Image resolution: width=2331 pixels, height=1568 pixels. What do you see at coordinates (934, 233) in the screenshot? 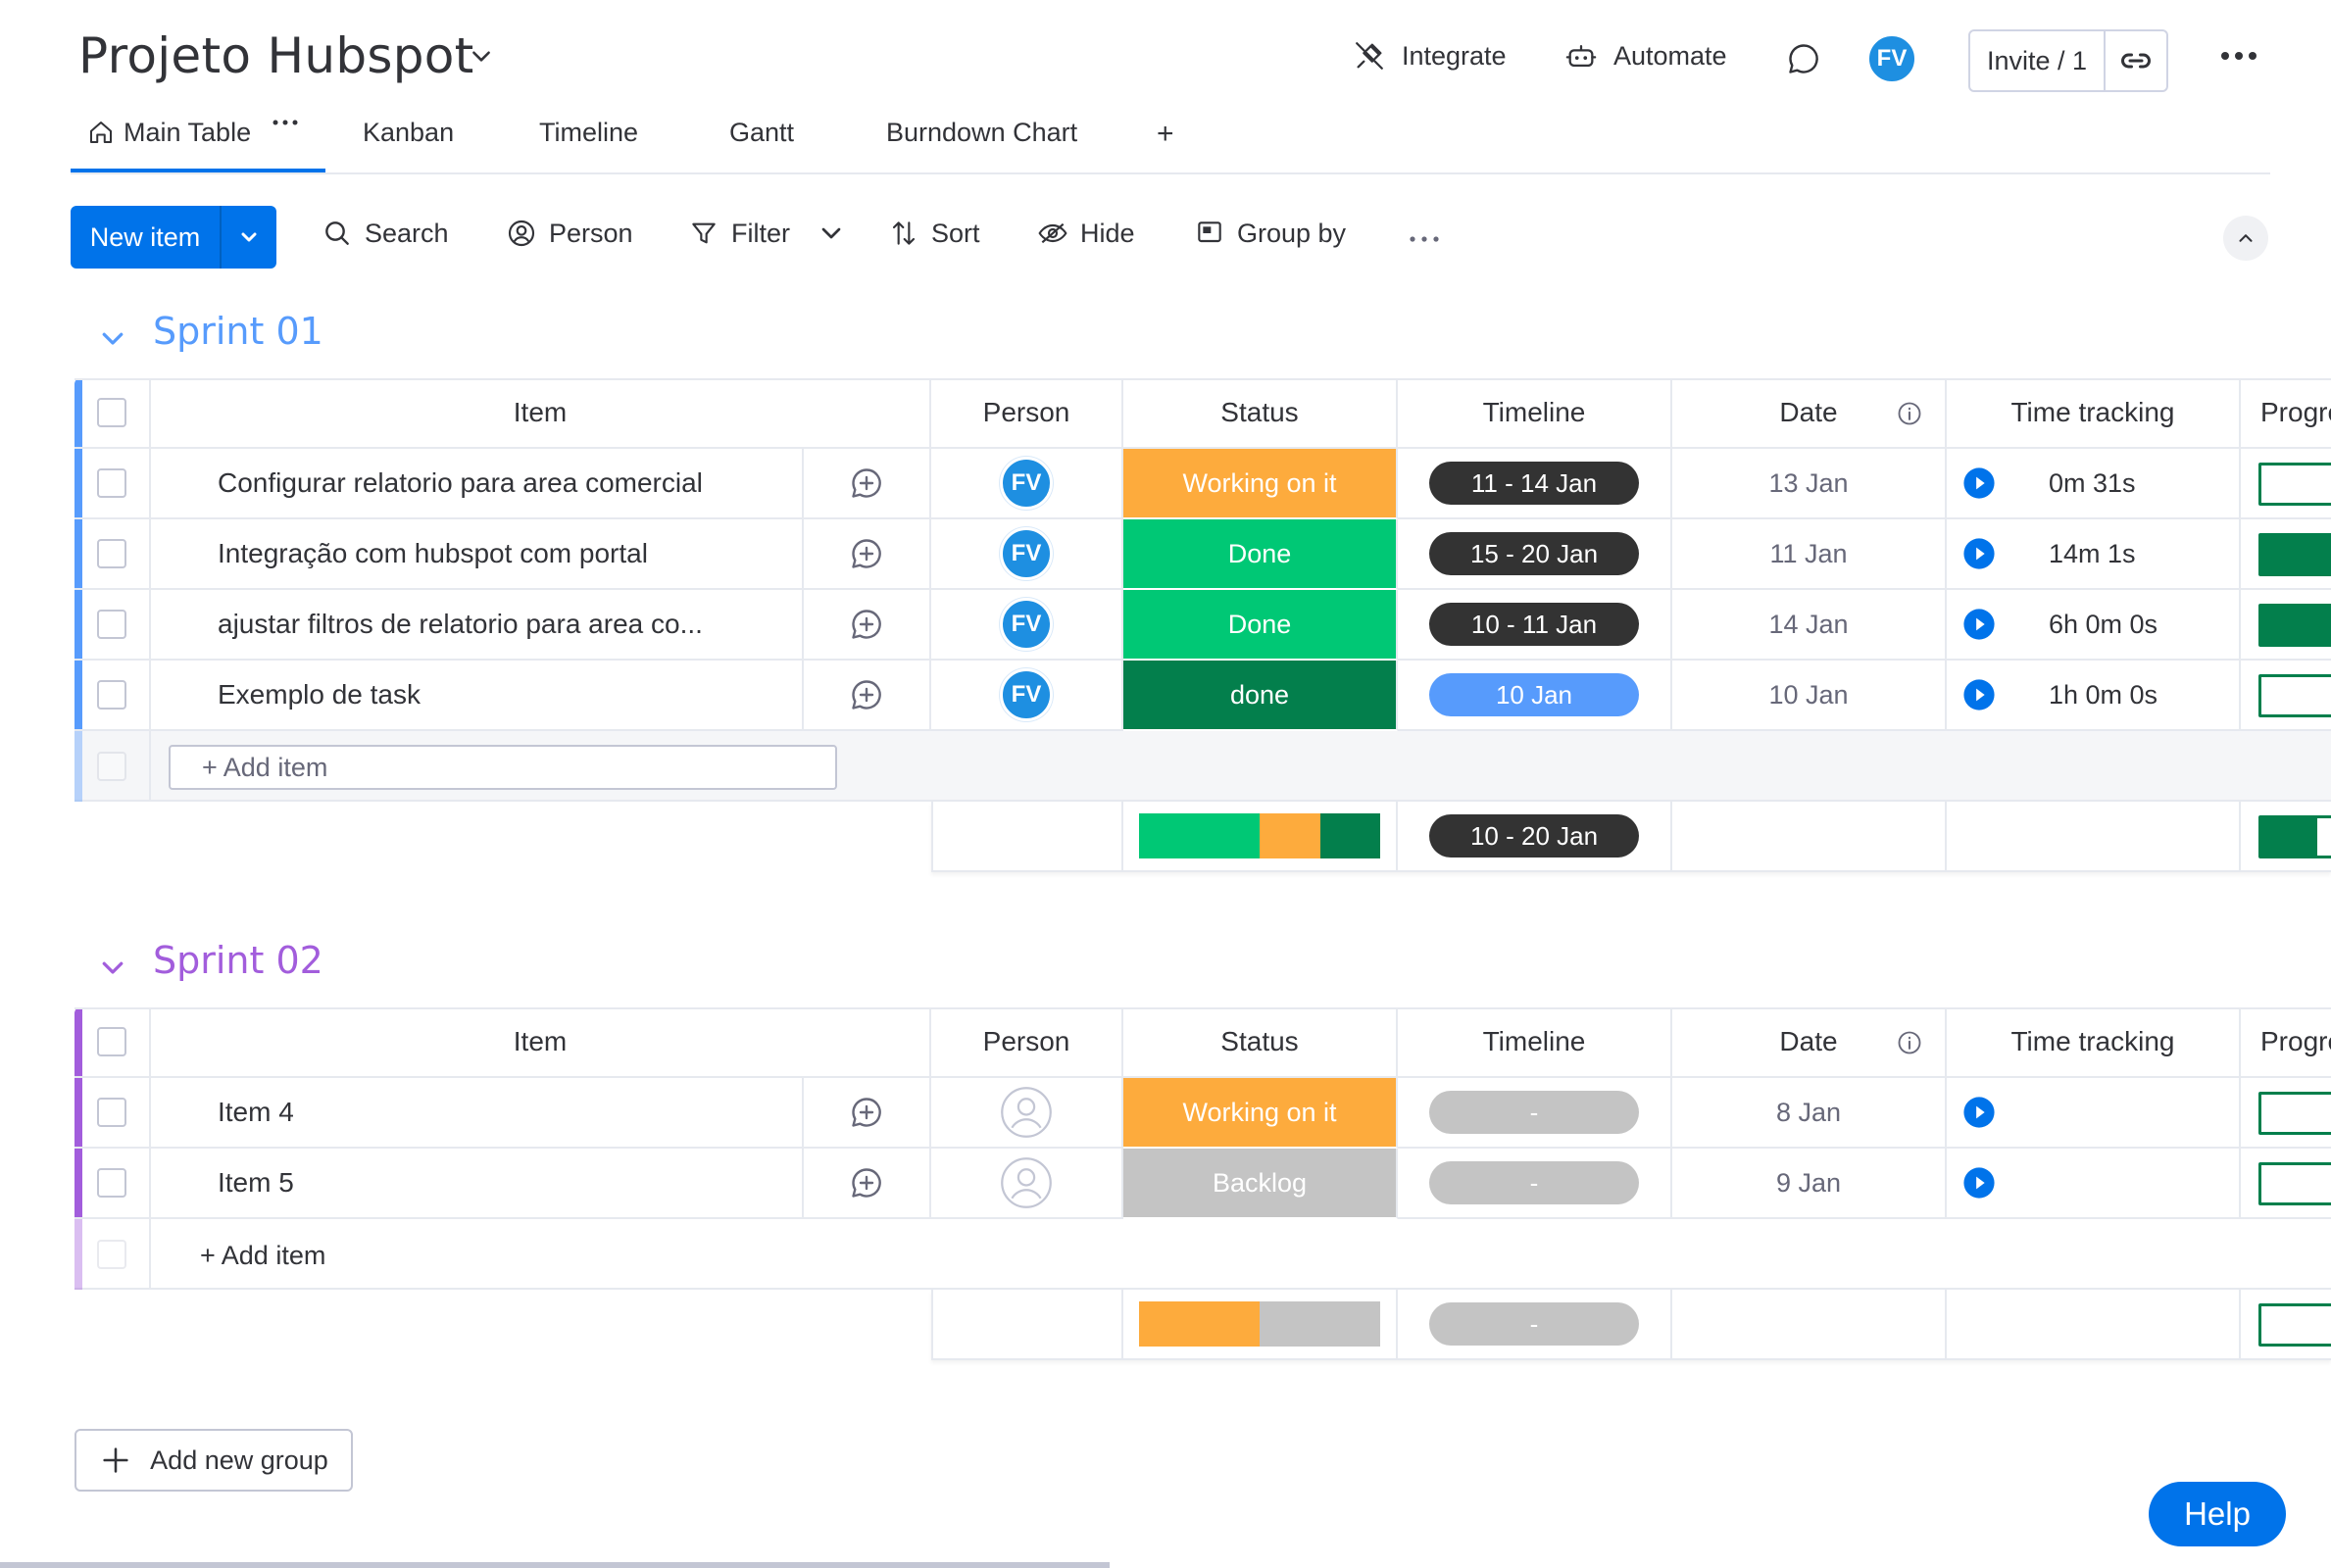
I see `sort-button: Sort` at bounding box center [934, 233].